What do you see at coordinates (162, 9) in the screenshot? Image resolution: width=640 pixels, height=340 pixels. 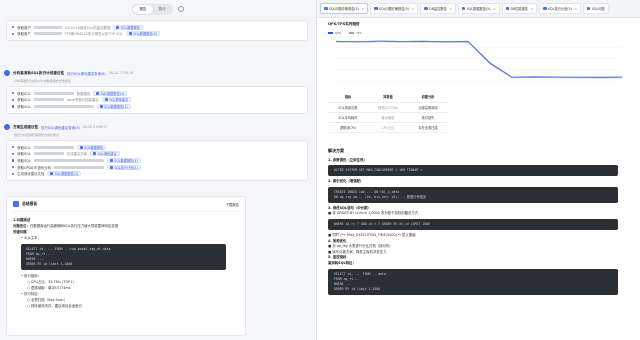 I see `tab-execute: 执行` at bounding box center [162, 9].